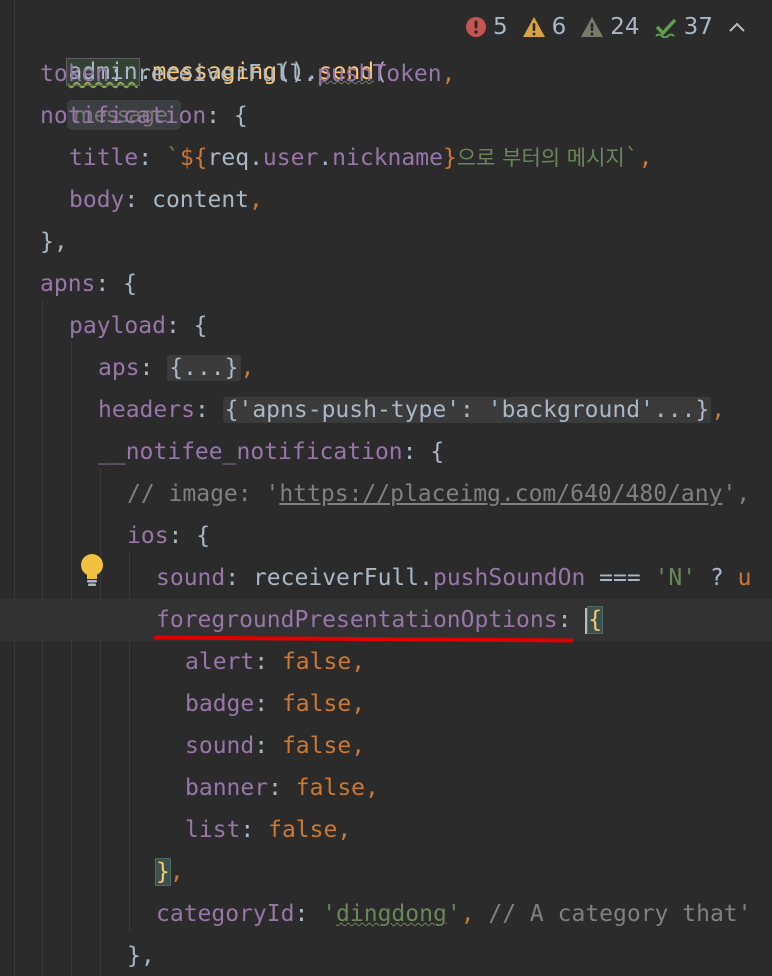  I want to click on code-line: banner: false,, so click(282, 788).